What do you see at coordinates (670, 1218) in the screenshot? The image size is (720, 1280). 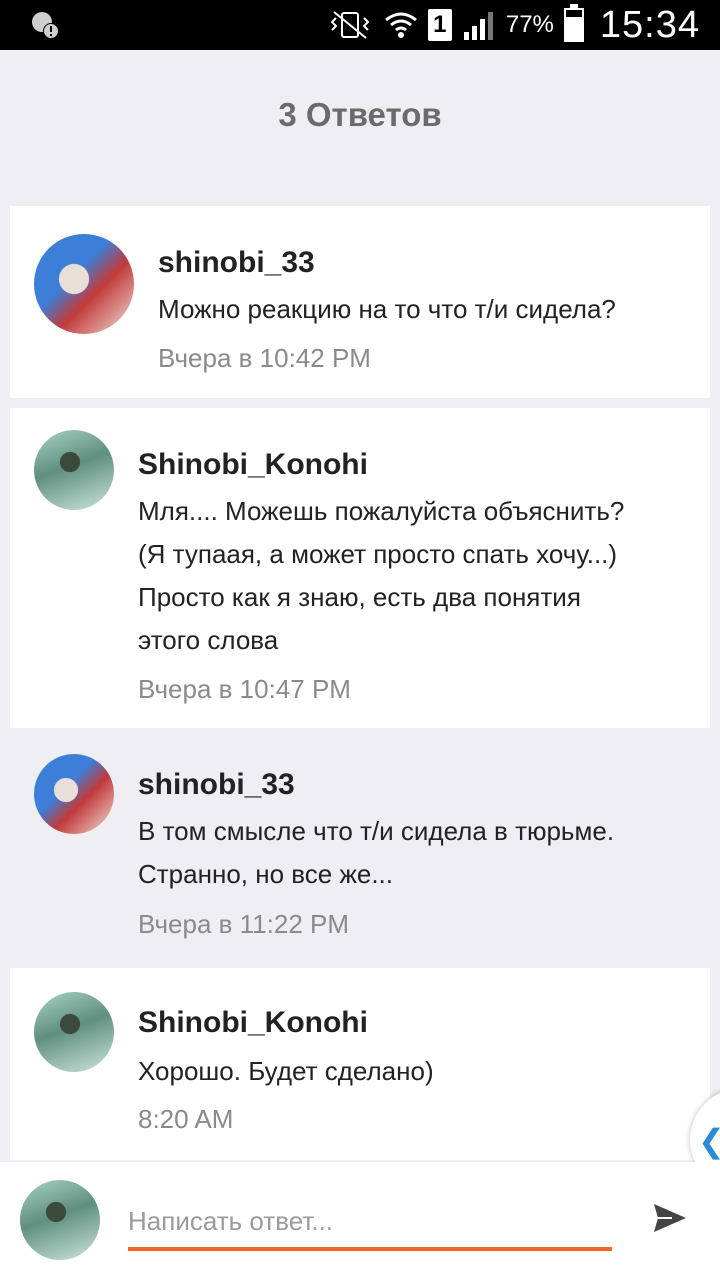 I see `send-icon` at bounding box center [670, 1218].